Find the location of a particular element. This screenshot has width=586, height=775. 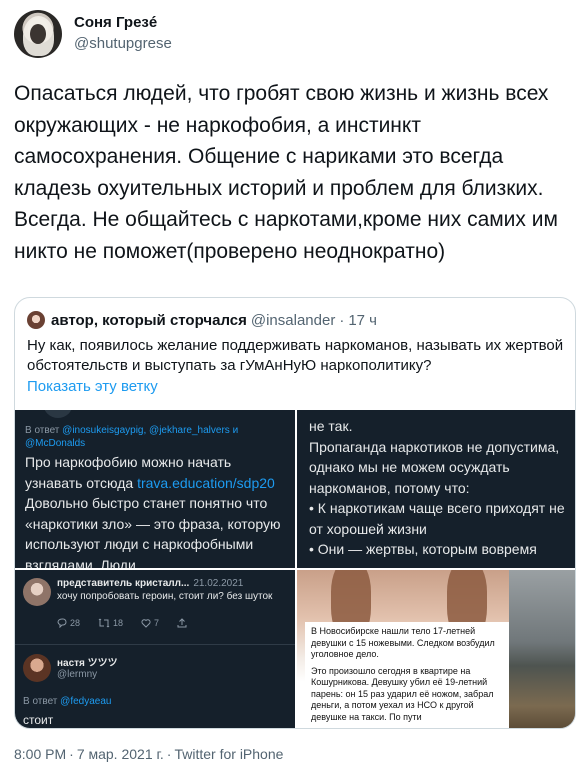

quoted-author-avatar is located at coordinates (36, 320).